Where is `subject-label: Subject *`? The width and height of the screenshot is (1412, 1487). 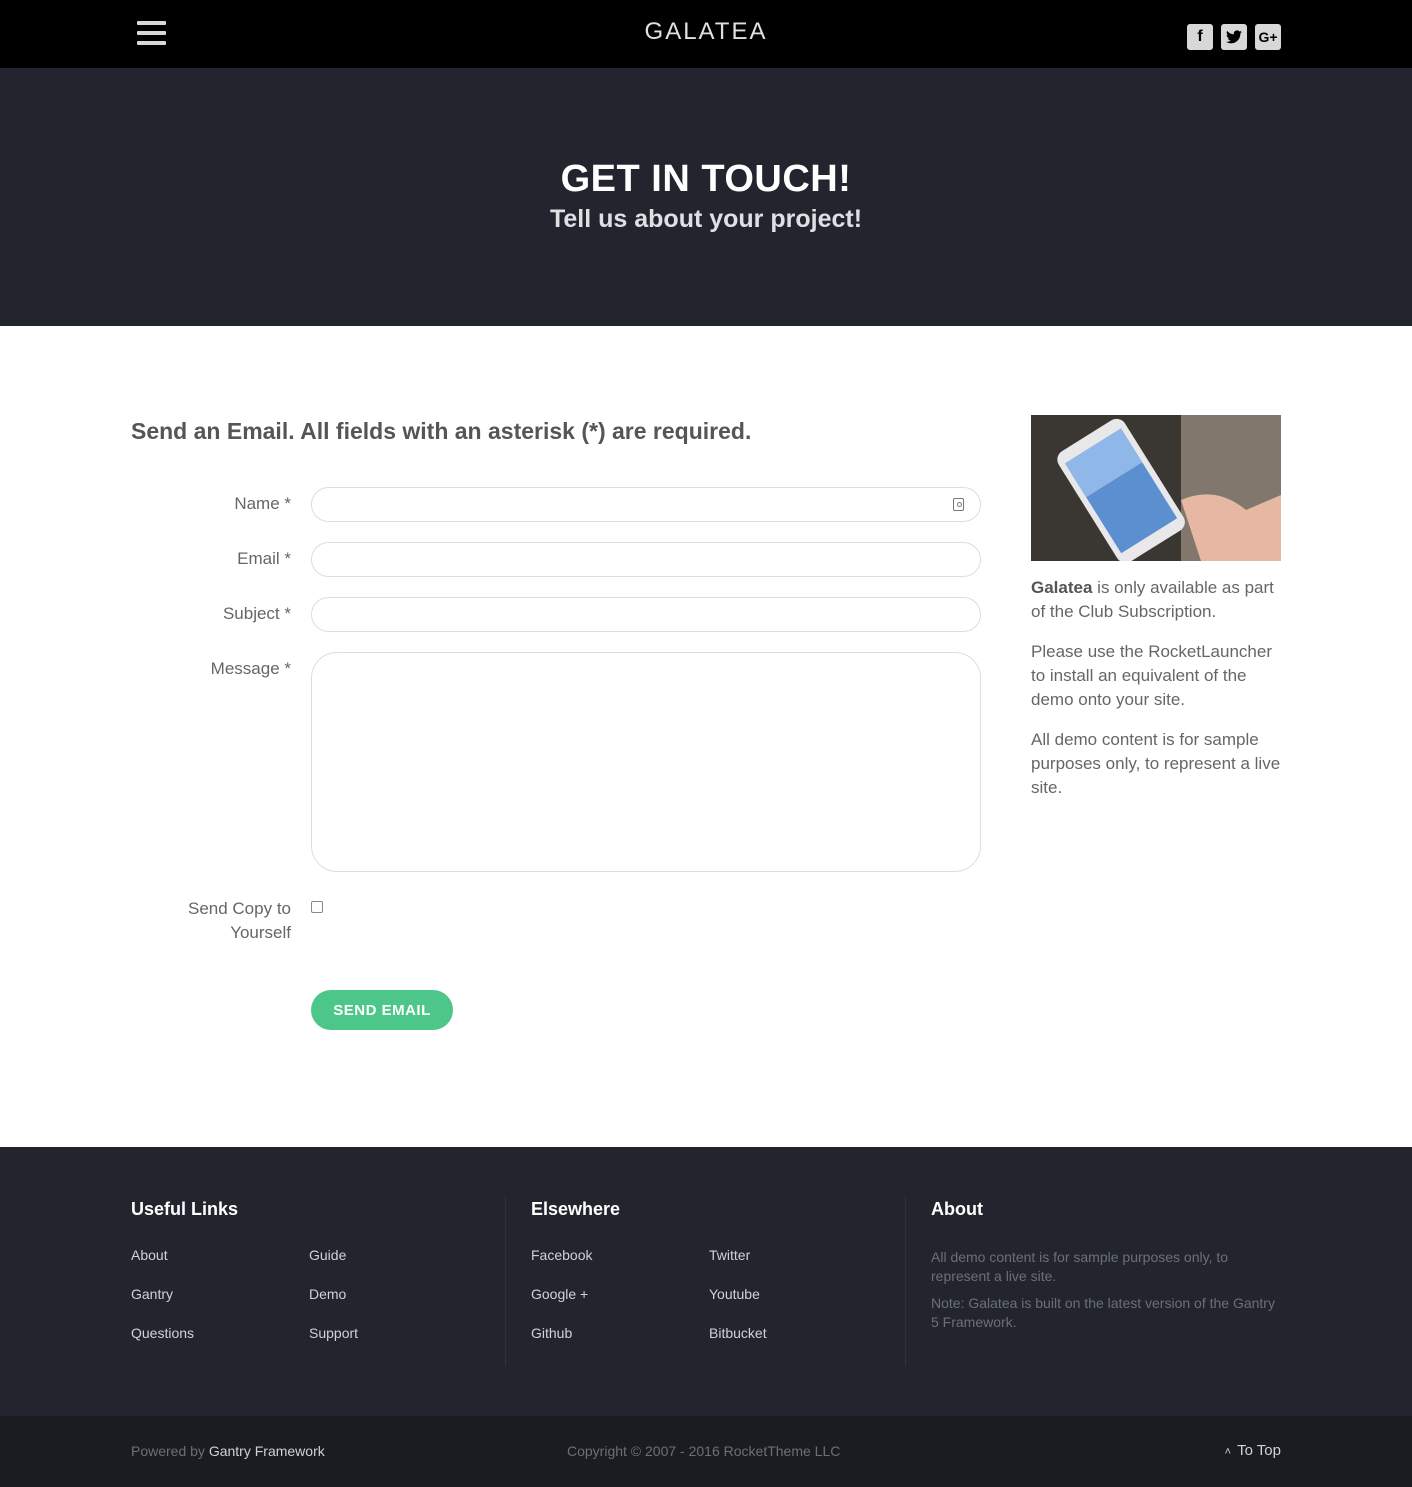 subject-label: Subject * is located at coordinates (256, 613).